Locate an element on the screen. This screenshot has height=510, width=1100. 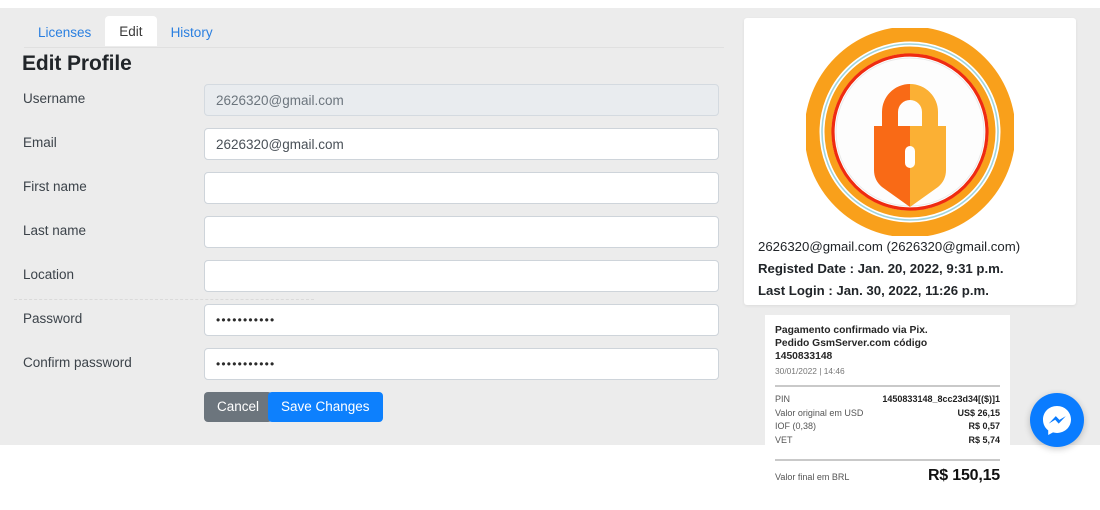
receipt-label-pin: PIN is located at coordinates (783, 399).